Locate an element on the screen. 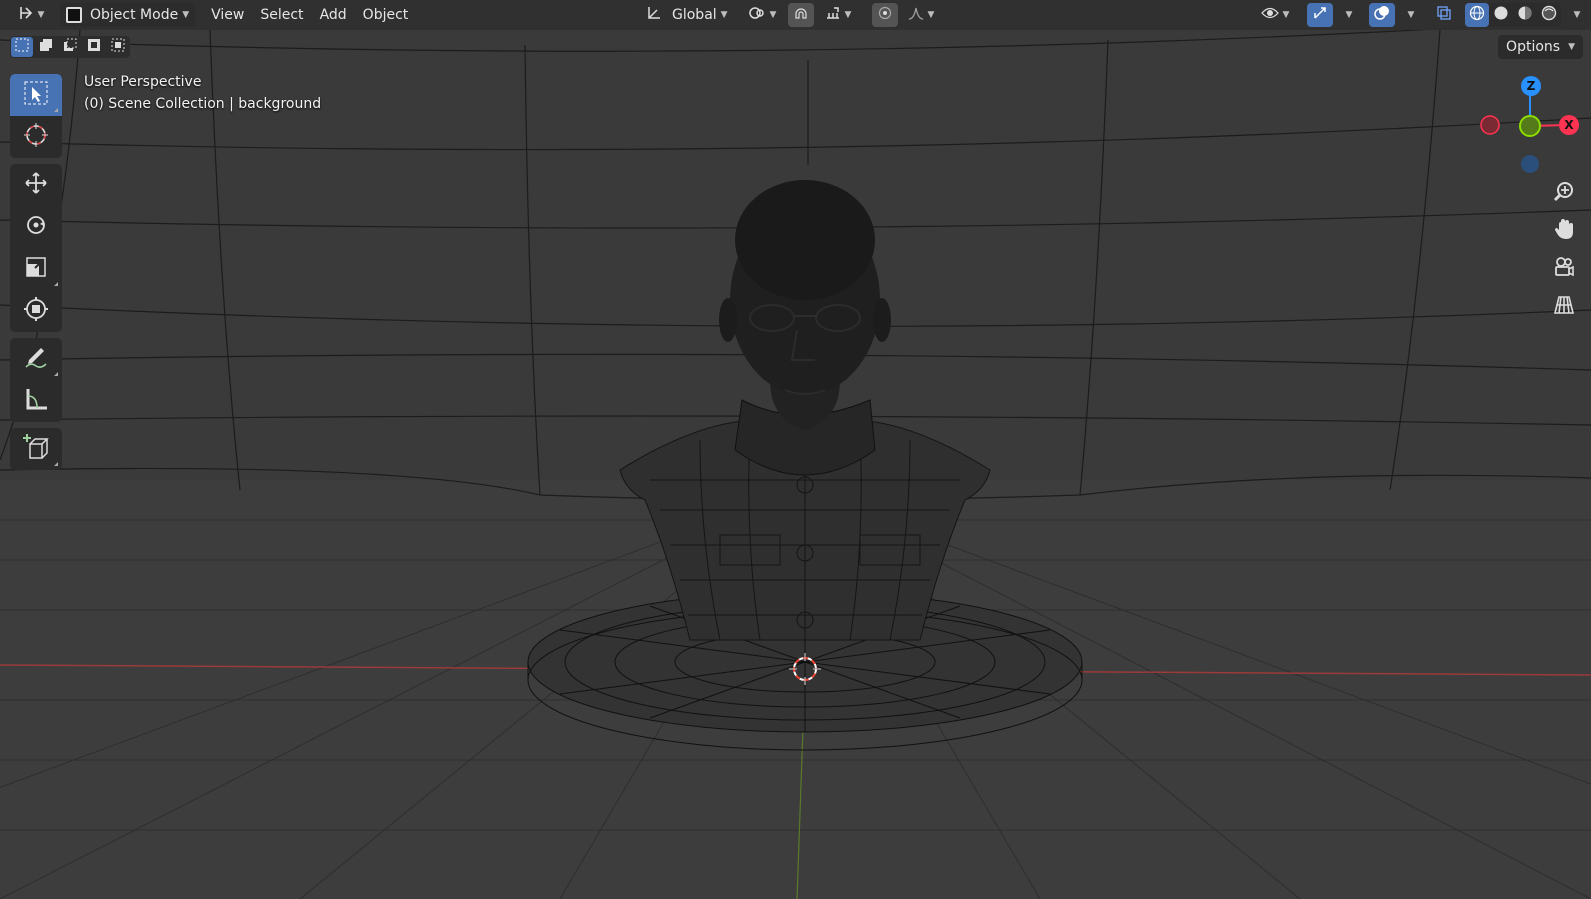 Image resolution: width=1591 pixels, height=899 pixels. menu-view: View is located at coordinates (227, 15).